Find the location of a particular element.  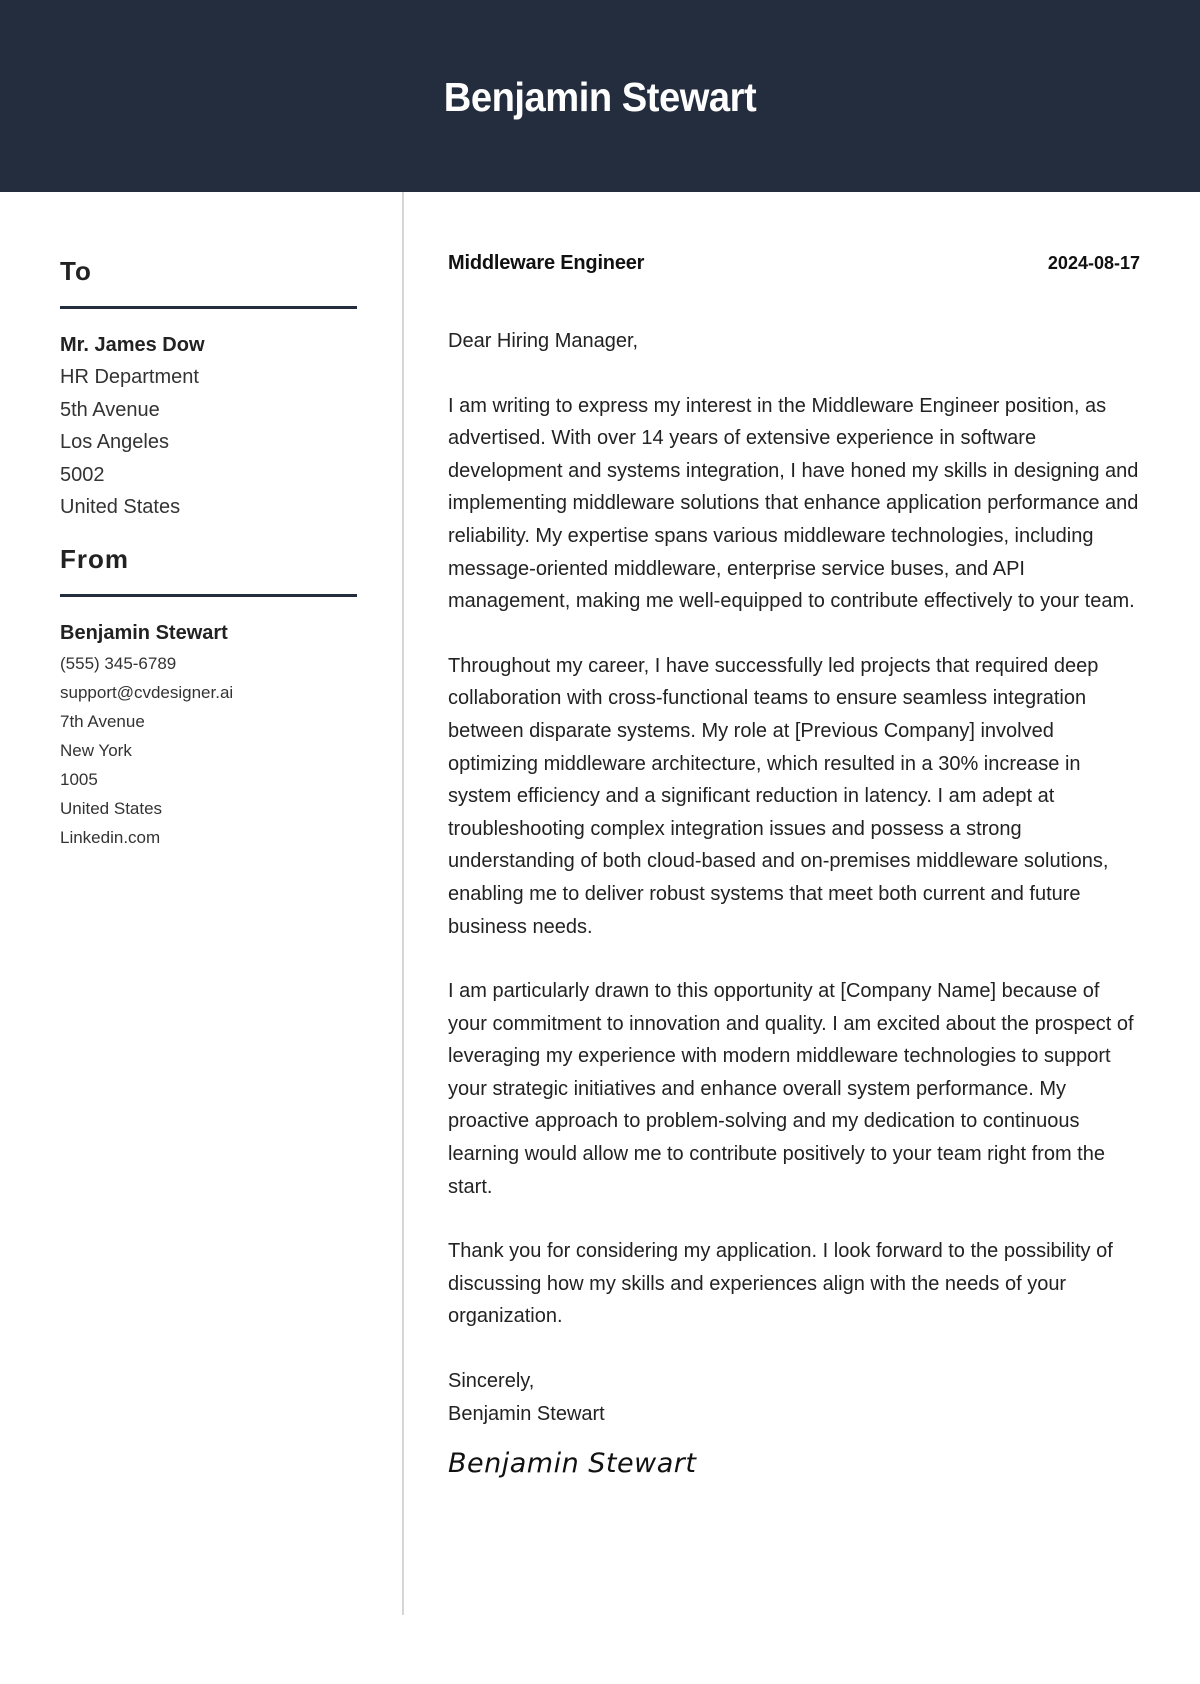

recipient-name: Mr. James Dow is located at coordinates (132, 345).